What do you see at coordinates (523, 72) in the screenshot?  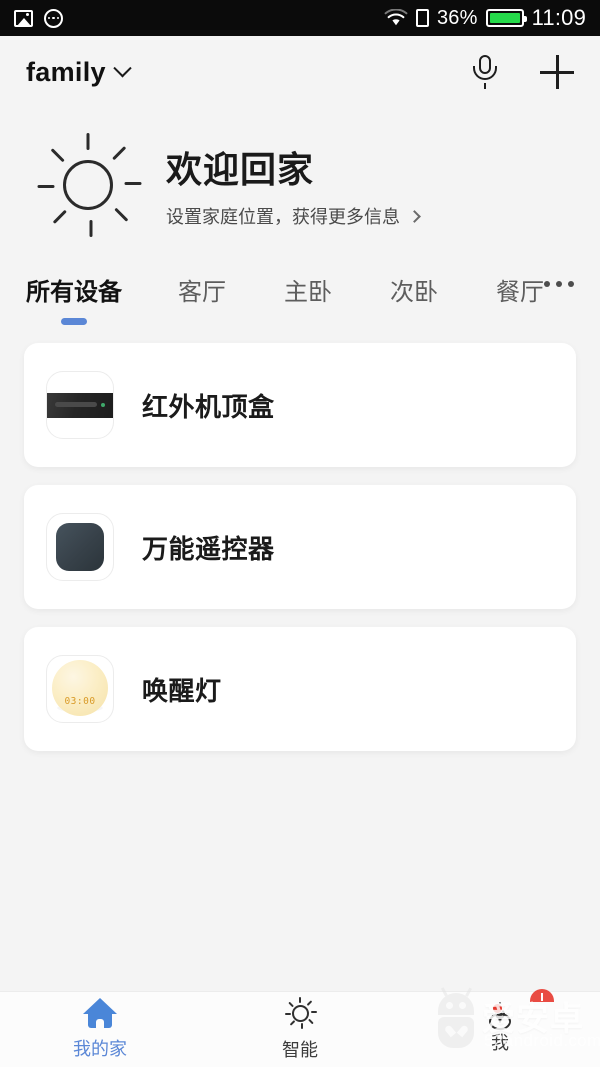 I see `app-bar-actions` at bounding box center [523, 72].